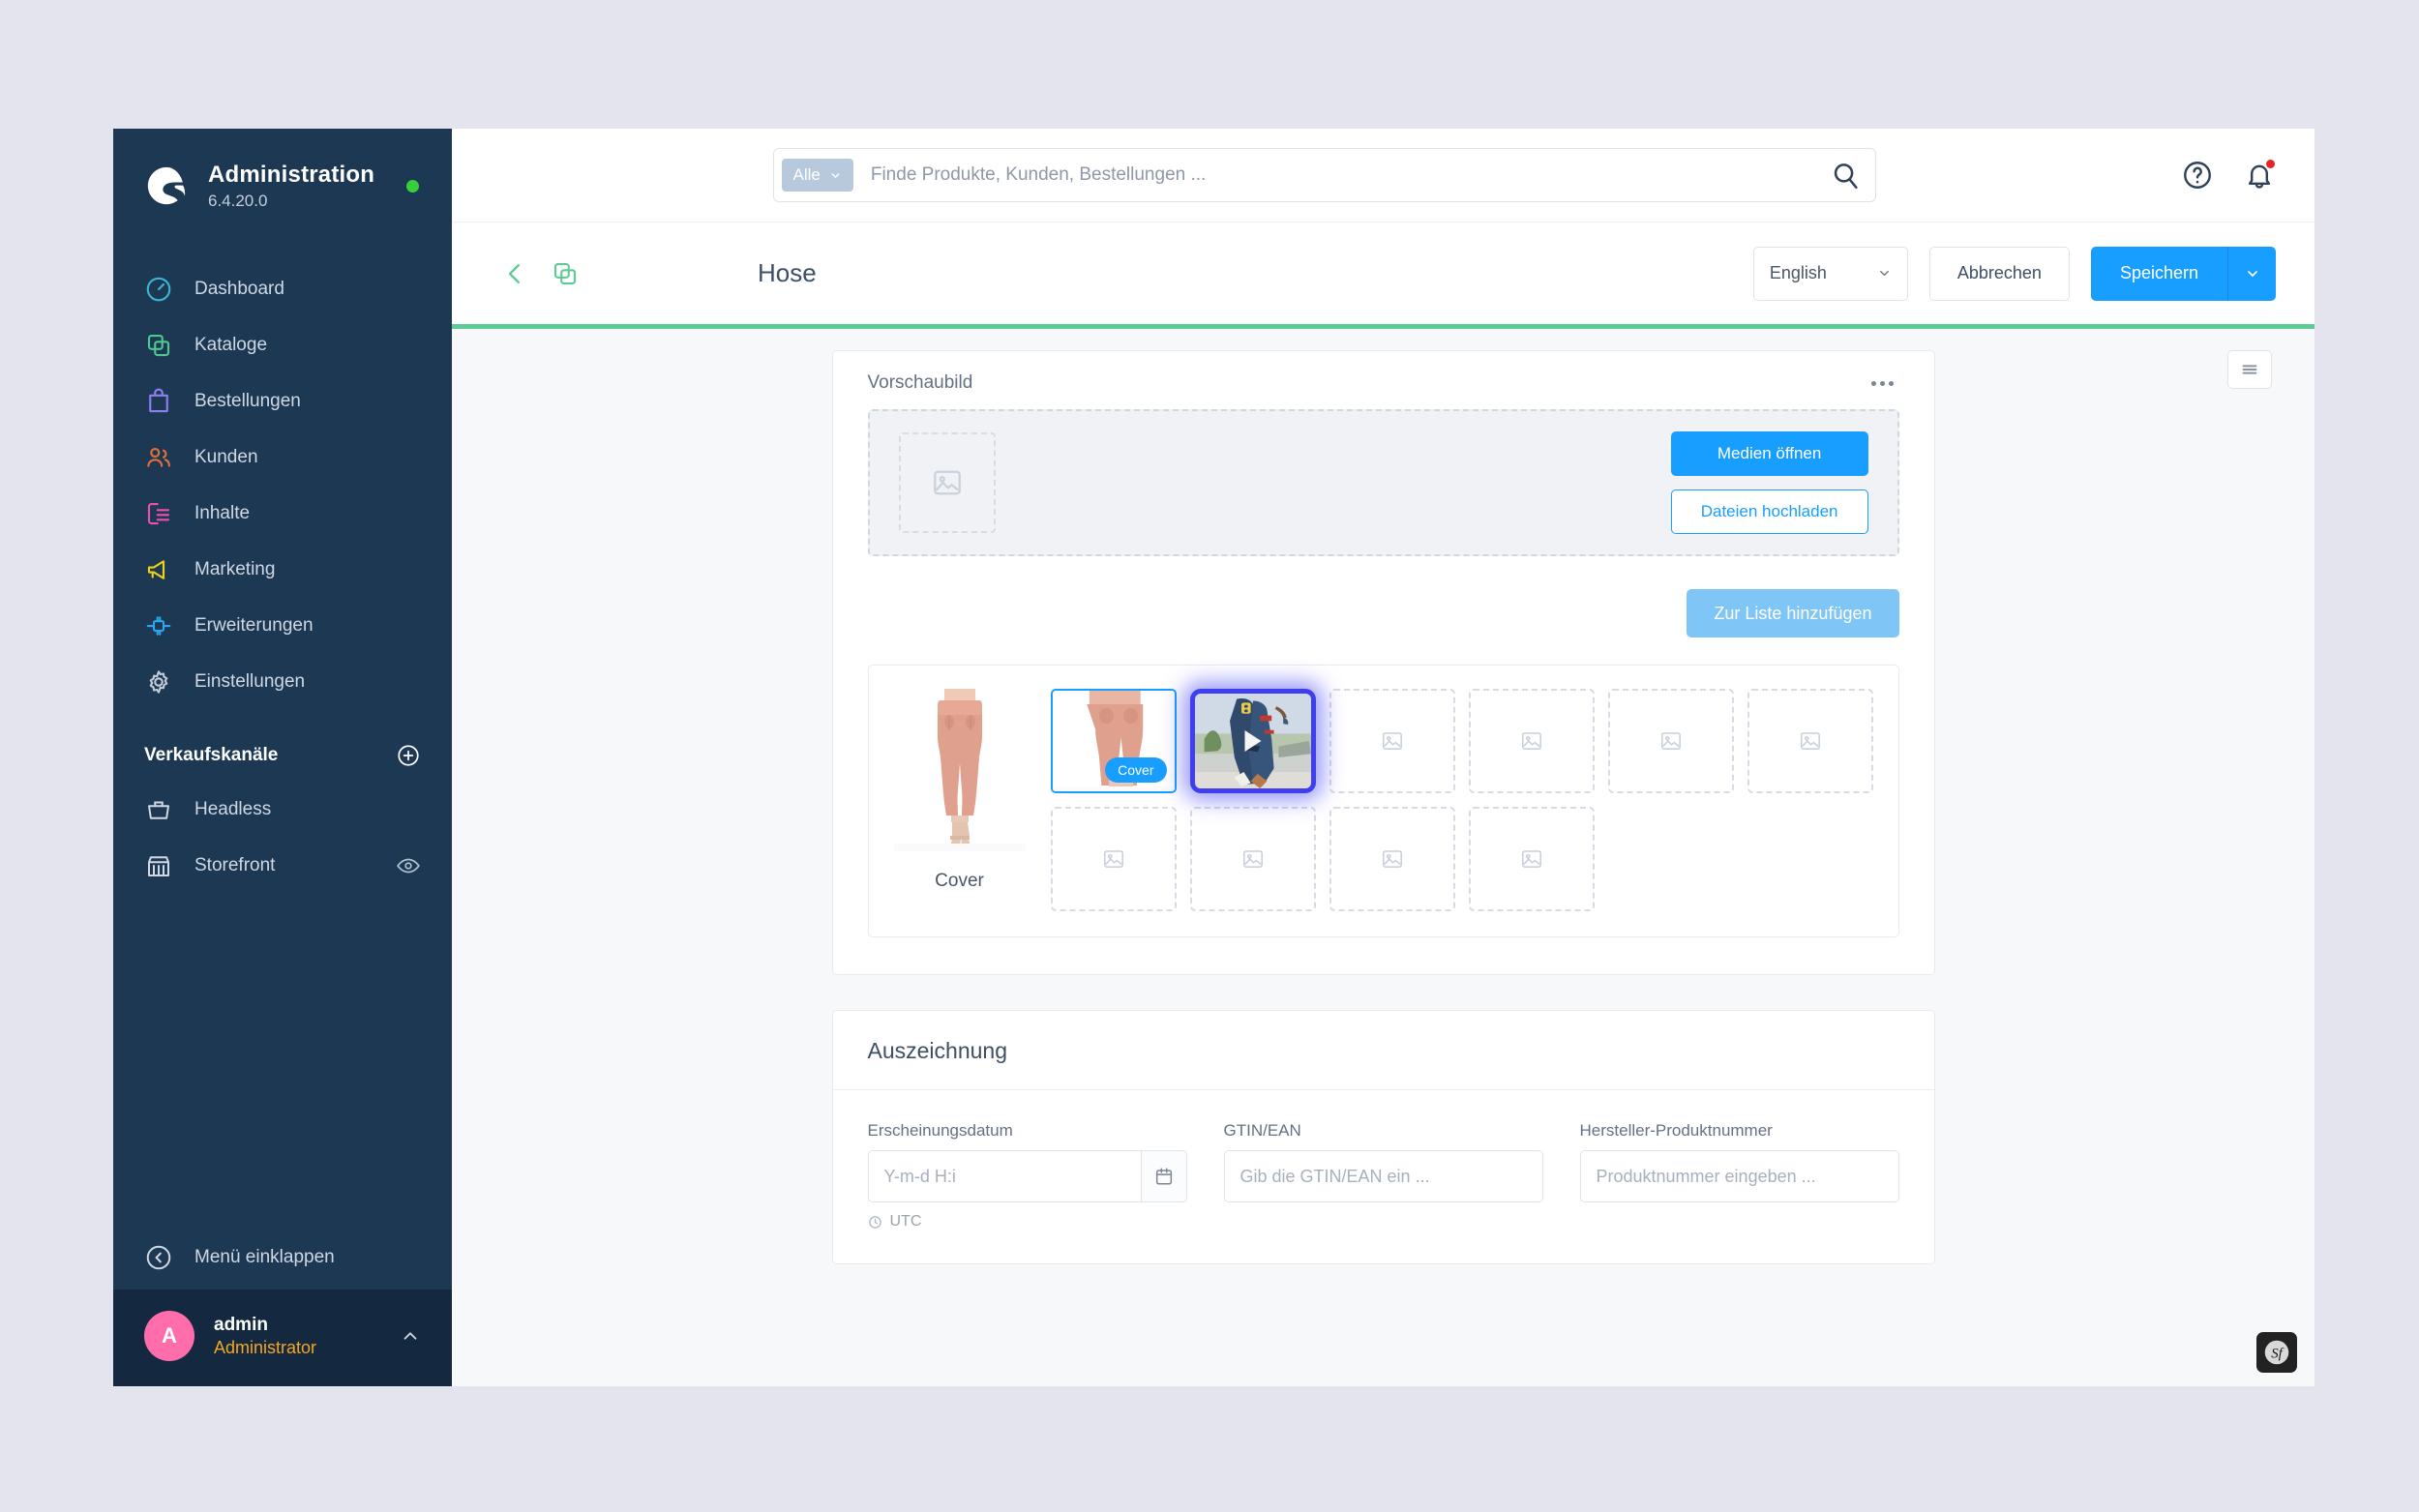 This screenshot has height=1512, width=2419. Describe the element at coordinates (248, 401) in the screenshot. I see `sidebar-item-label: Bestellungen` at that location.